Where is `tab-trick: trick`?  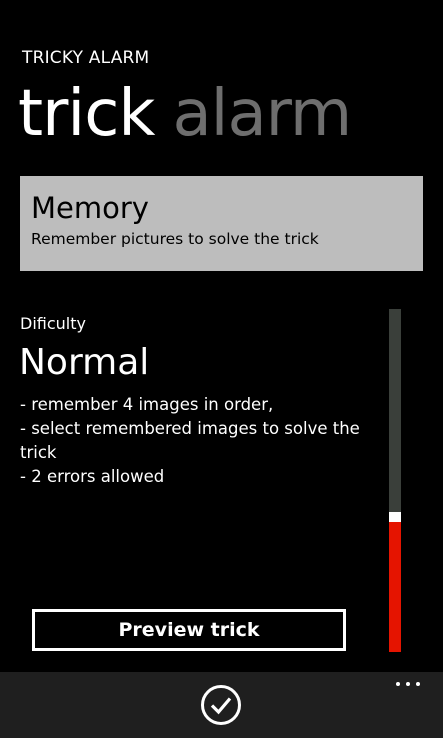 tab-trick: trick is located at coordinates (86, 114).